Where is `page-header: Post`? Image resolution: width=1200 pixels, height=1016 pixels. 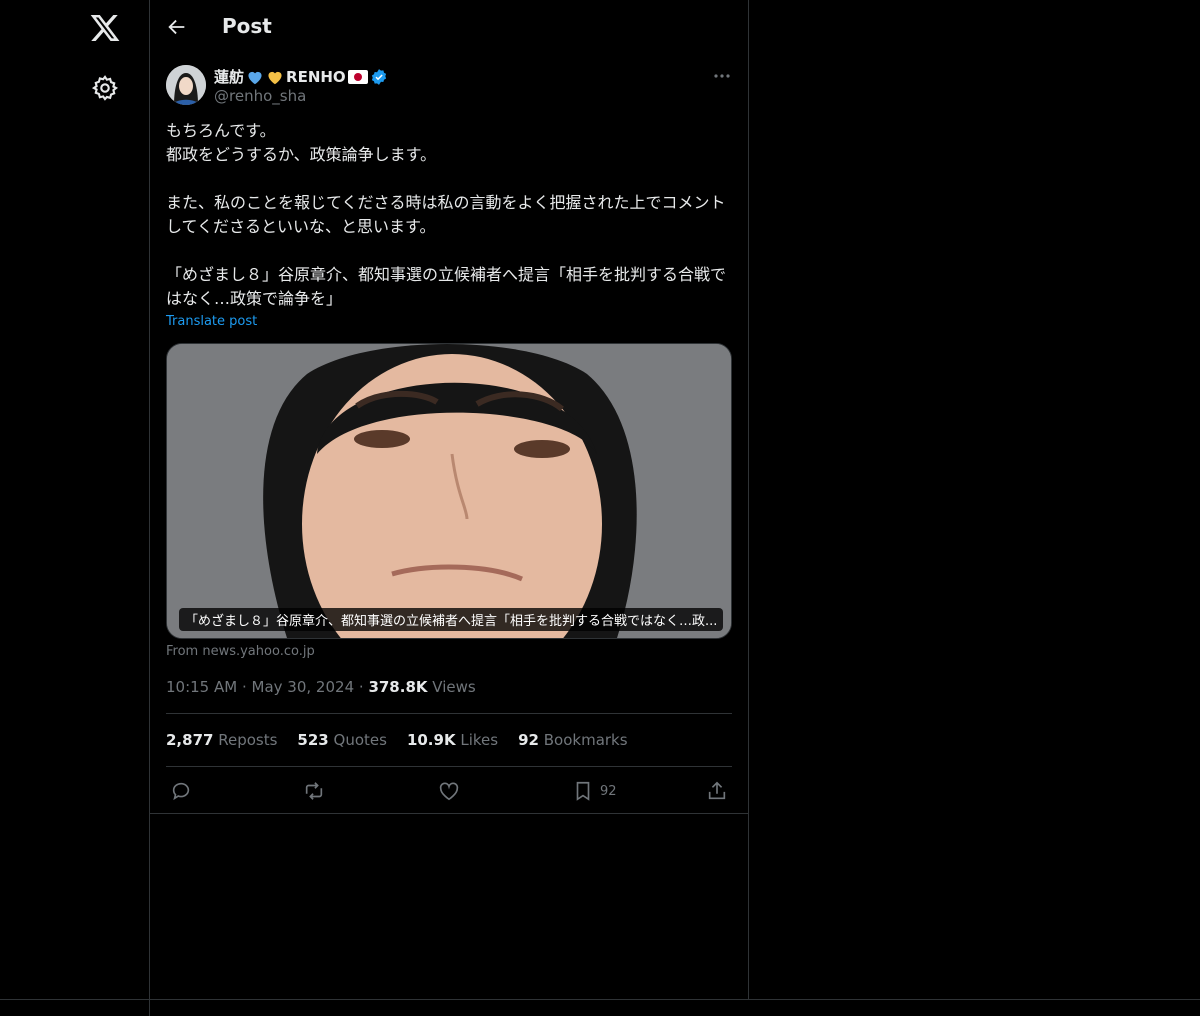
page-header: Post is located at coordinates (449, 26).